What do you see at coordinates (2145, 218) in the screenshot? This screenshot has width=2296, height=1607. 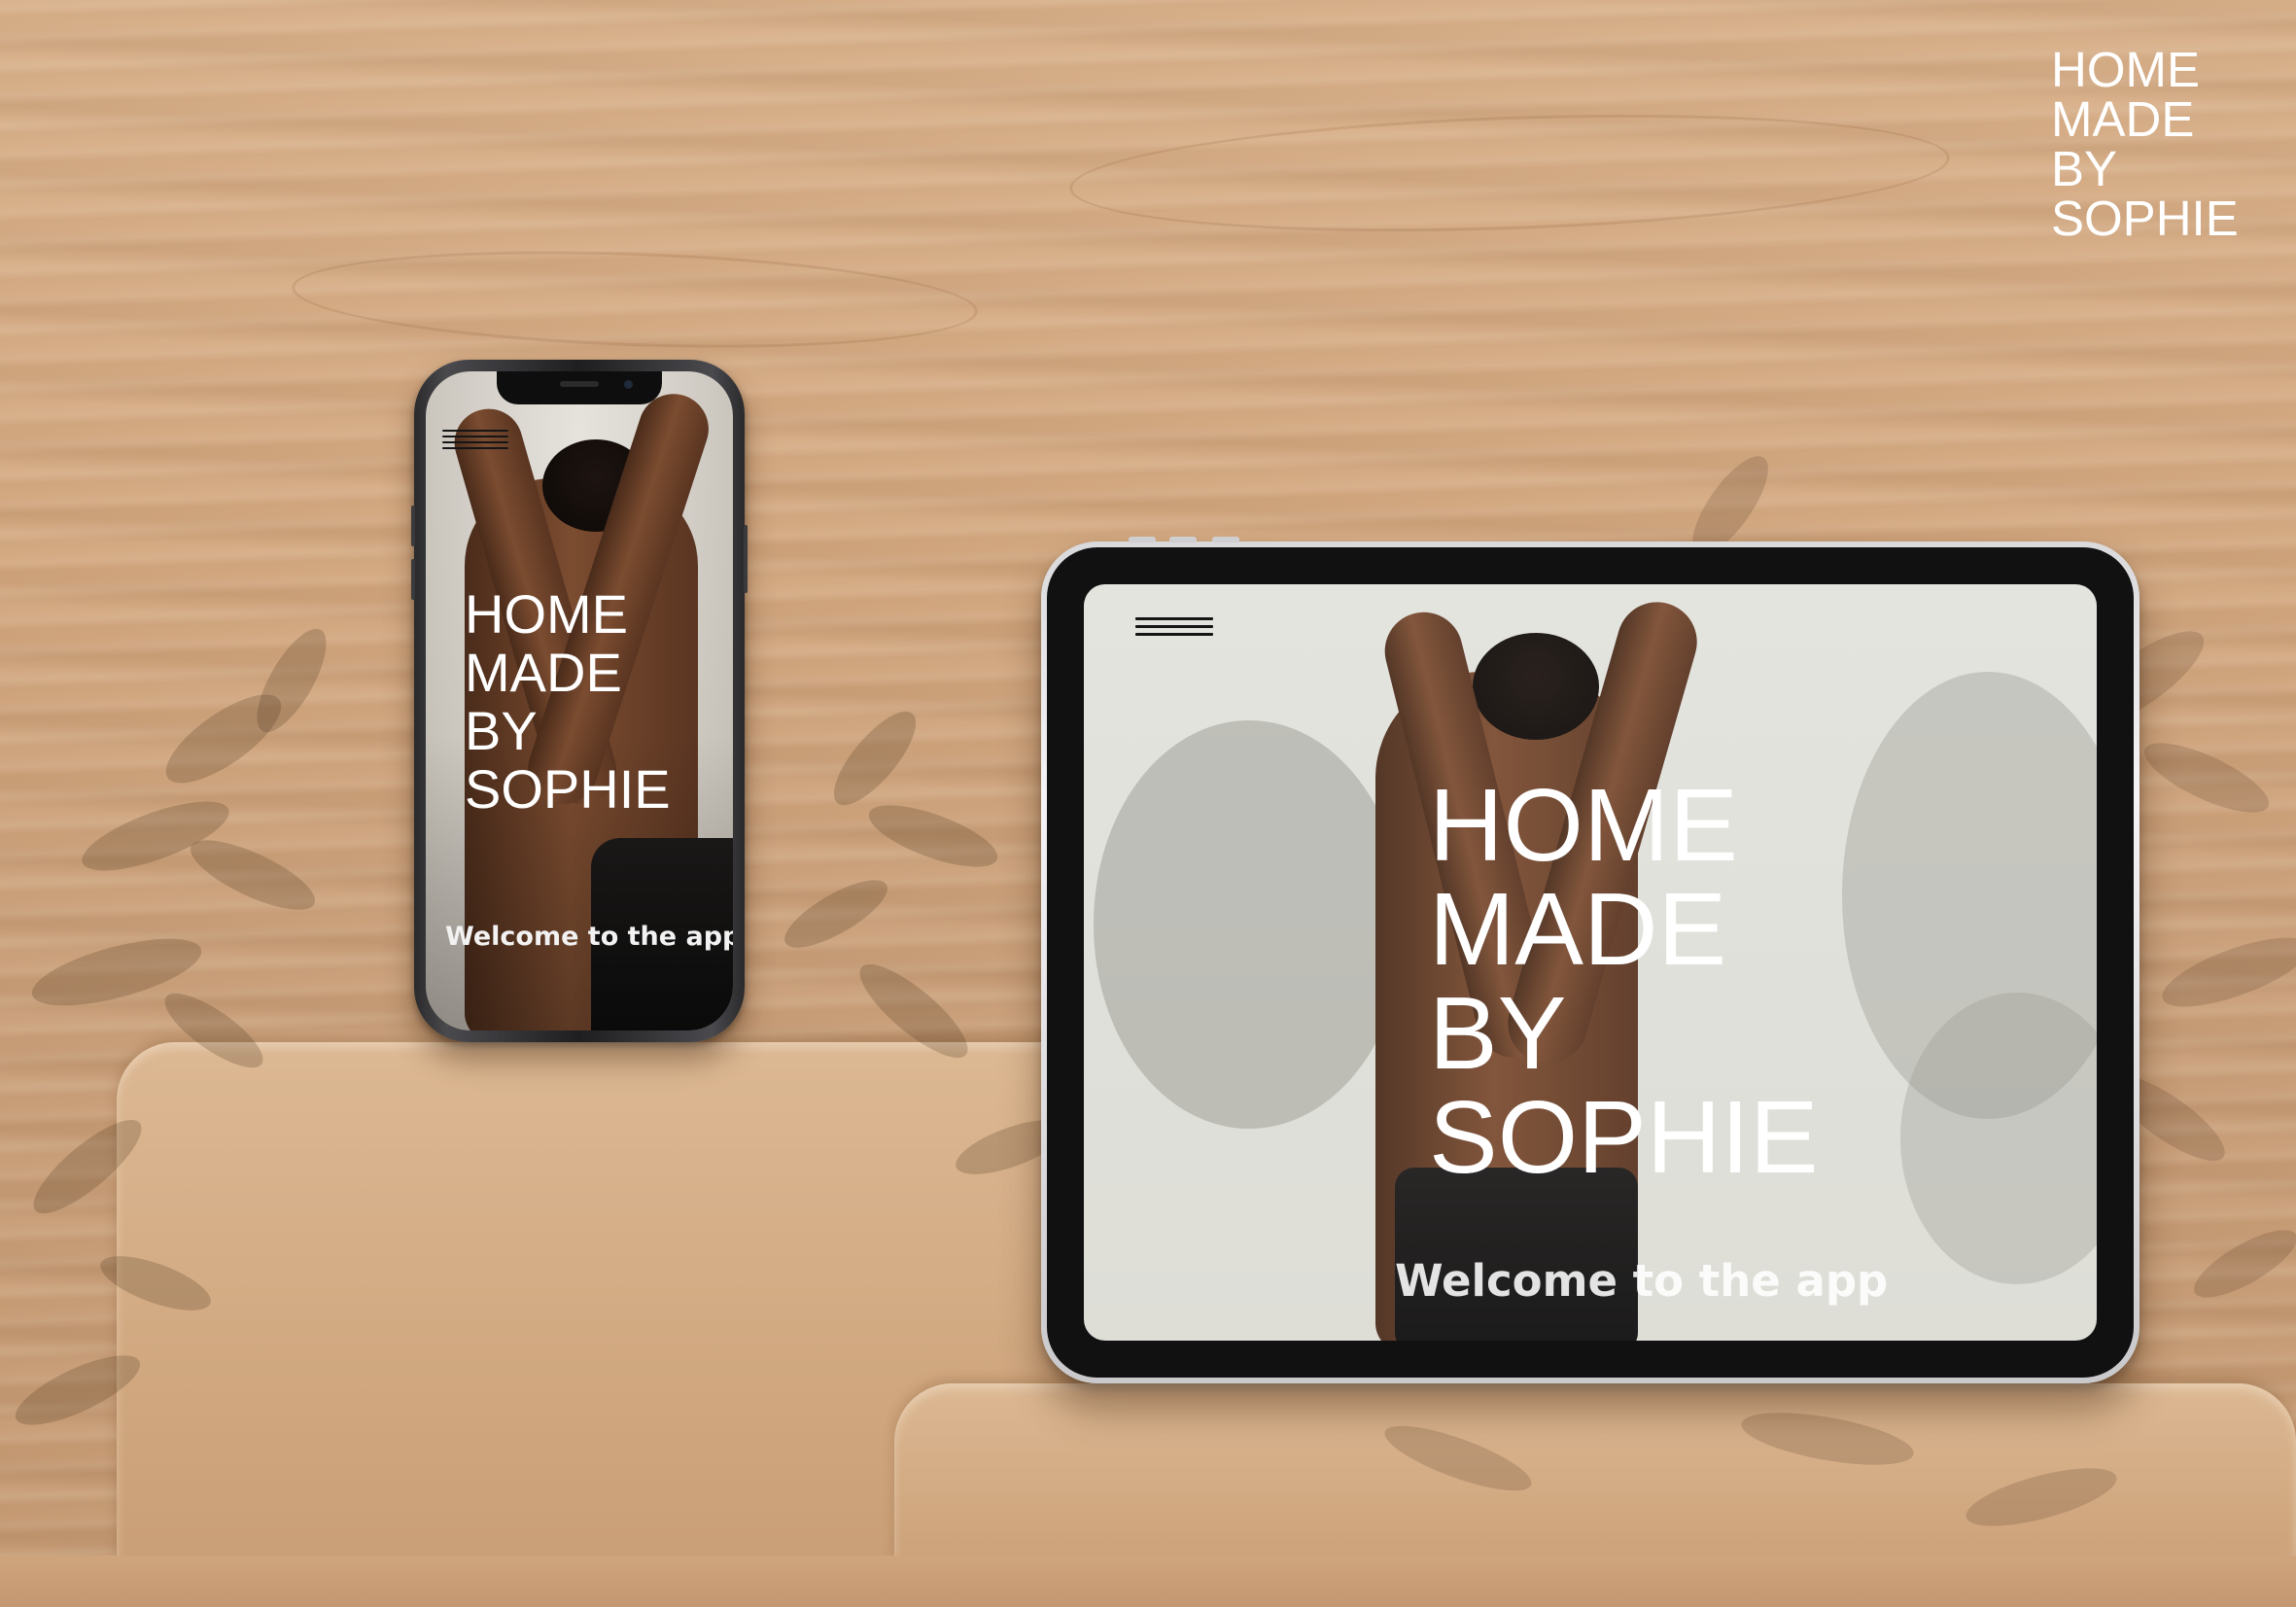 I see `brand-logo-line: SOPHIE` at bounding box center [2145, 218].